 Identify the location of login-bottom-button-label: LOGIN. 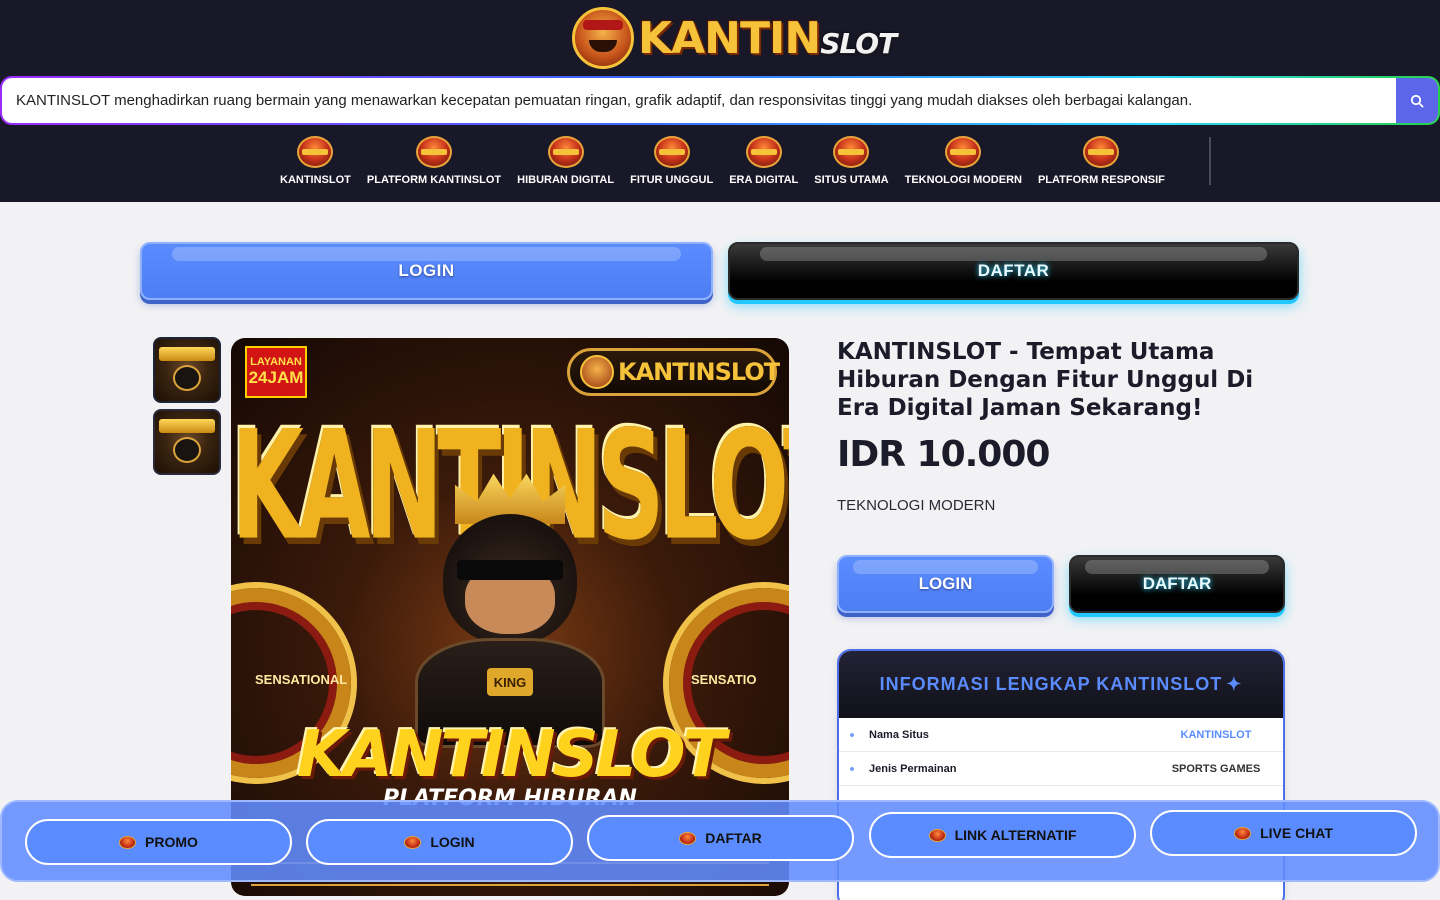
(452, 842).